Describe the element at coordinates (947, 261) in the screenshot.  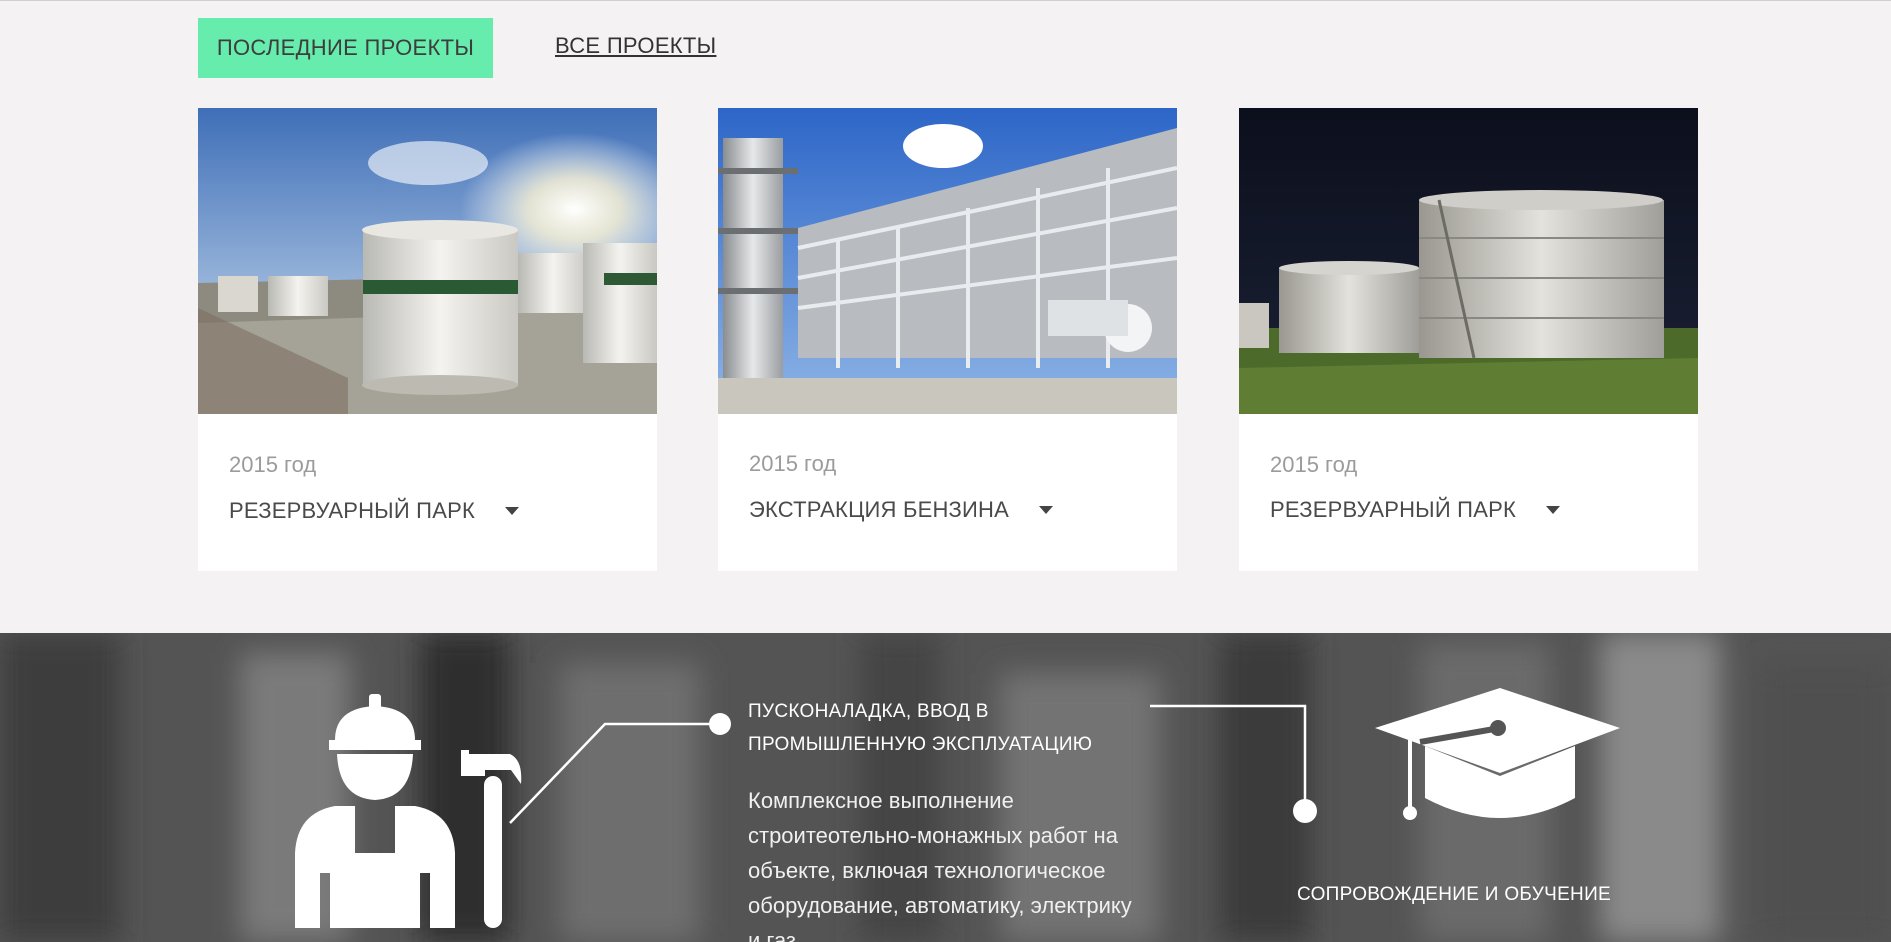
I see `refinery-photo` at that location.